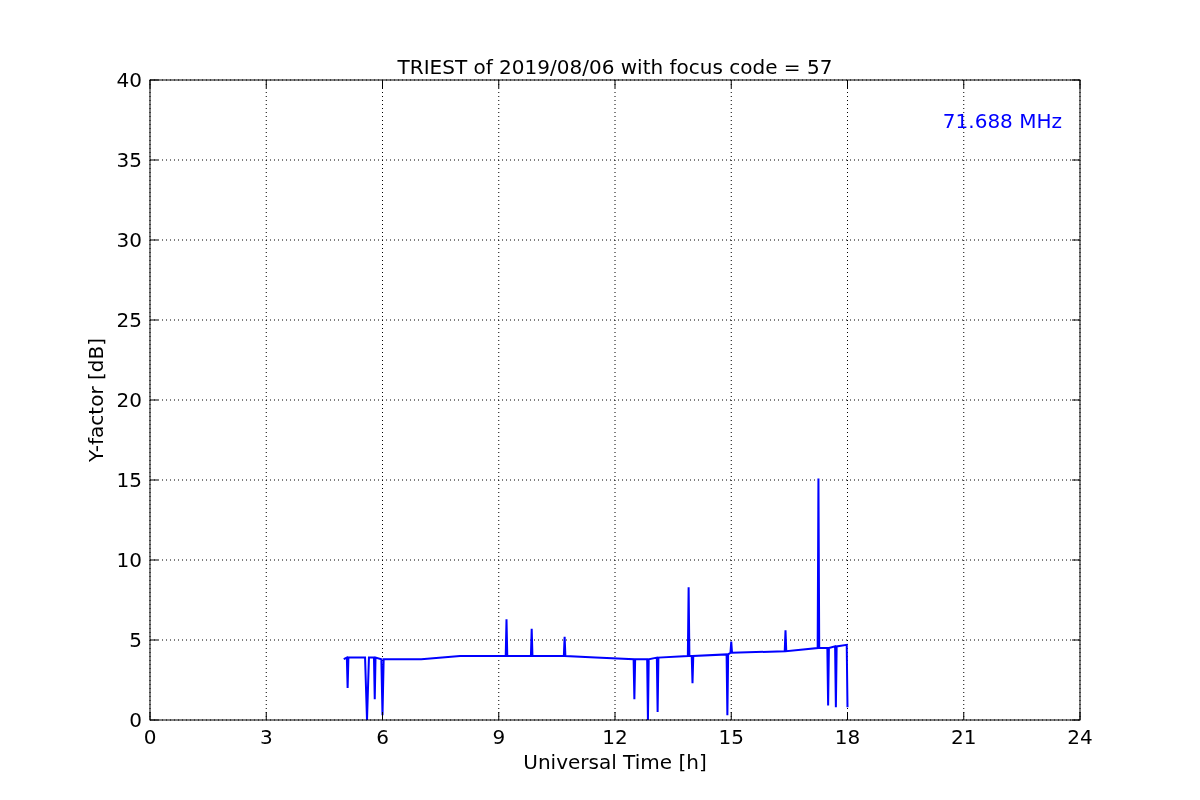 This screenshot has width=1200, height=800. I want to click on y-axis-label: Y-factor [dB], so click(96, 400).